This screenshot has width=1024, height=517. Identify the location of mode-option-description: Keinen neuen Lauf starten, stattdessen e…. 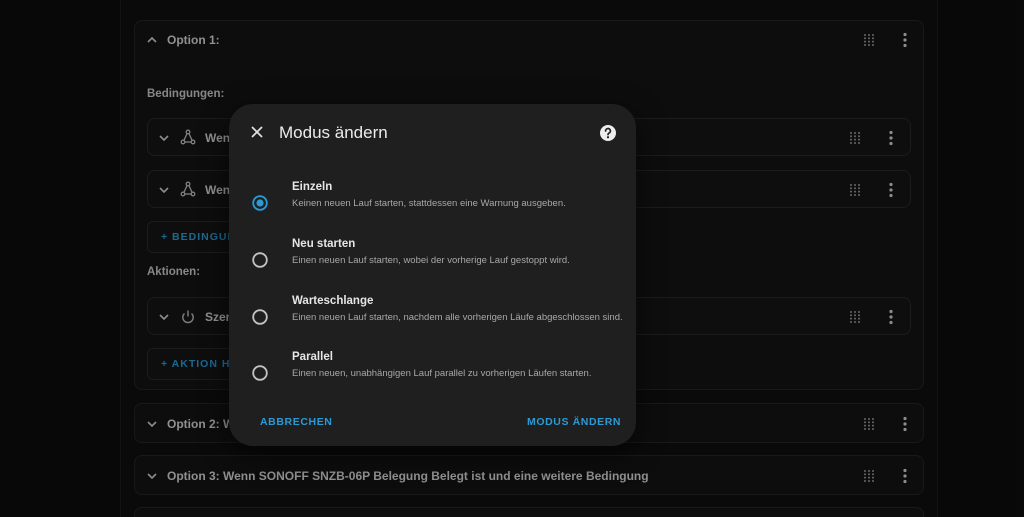
(429, 203).